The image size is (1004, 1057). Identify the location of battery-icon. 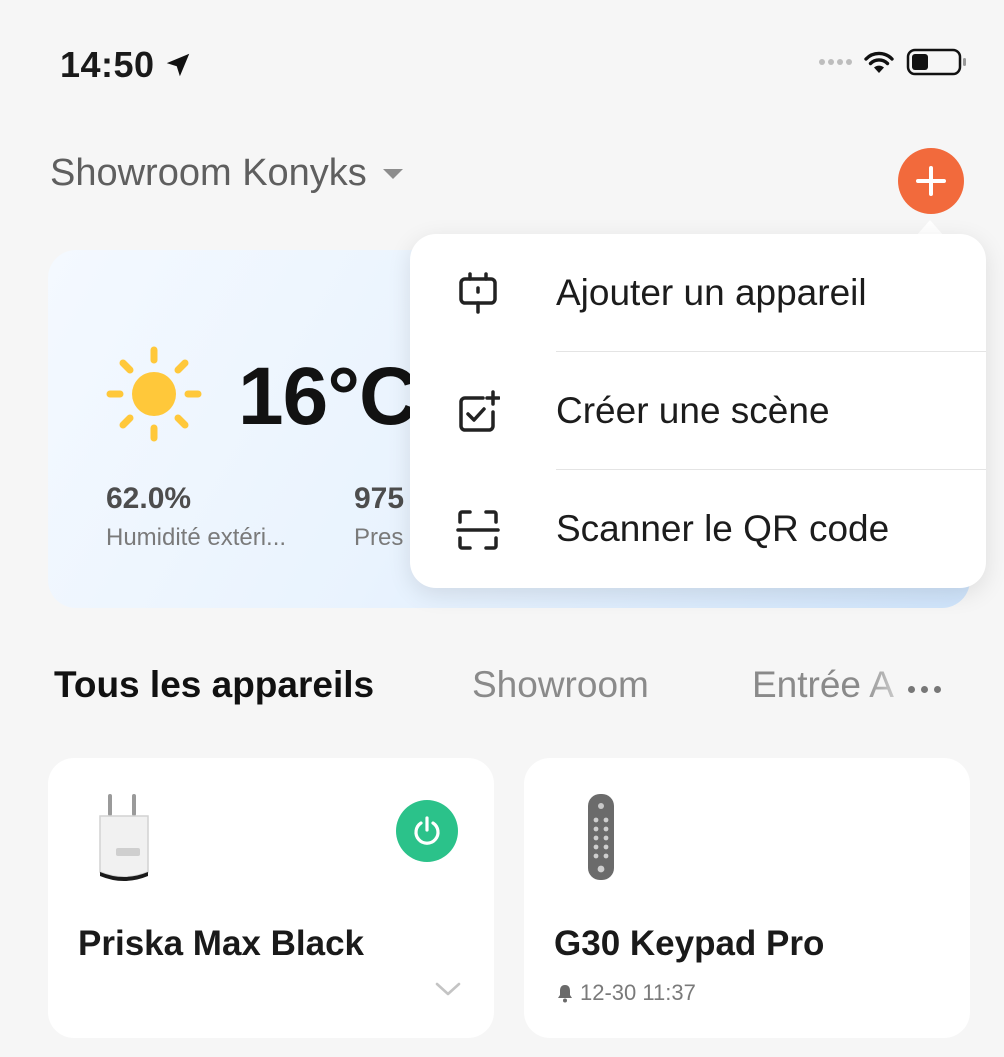
(936, 62).